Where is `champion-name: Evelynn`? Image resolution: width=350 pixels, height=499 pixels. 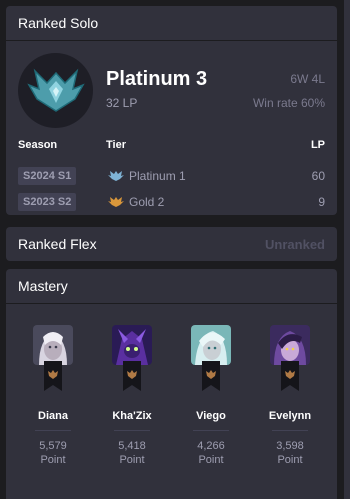
champion-name: Evelynn is located at coordinates (290, 416).